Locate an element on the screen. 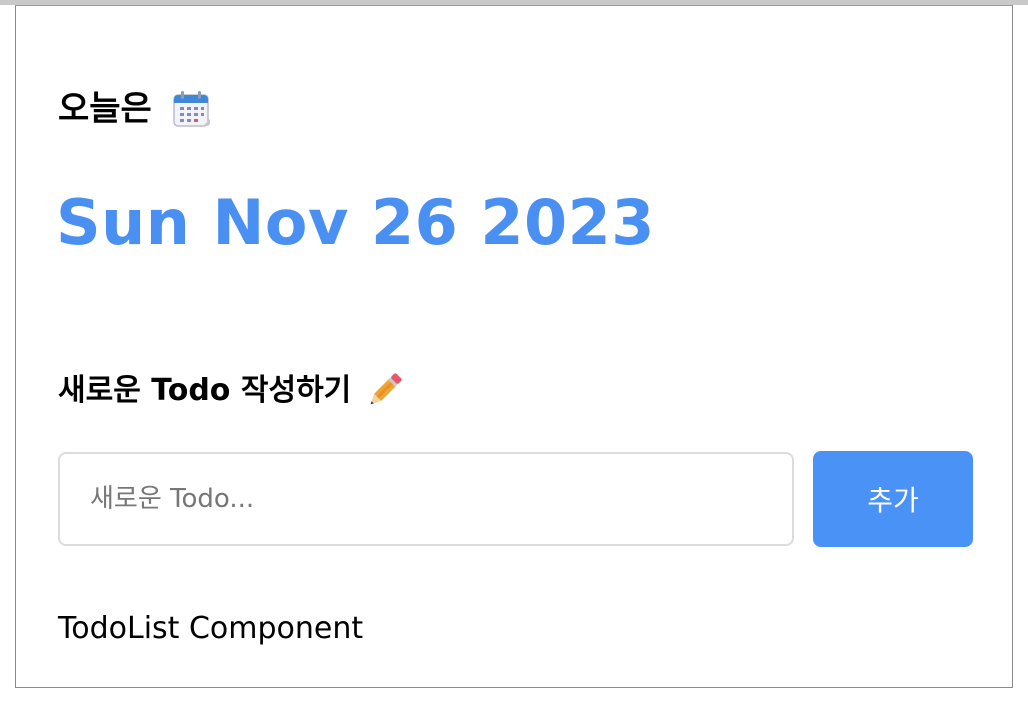 This screenshot has height=712, width=1028. calendar-icon is located at coordinates (192, 109).